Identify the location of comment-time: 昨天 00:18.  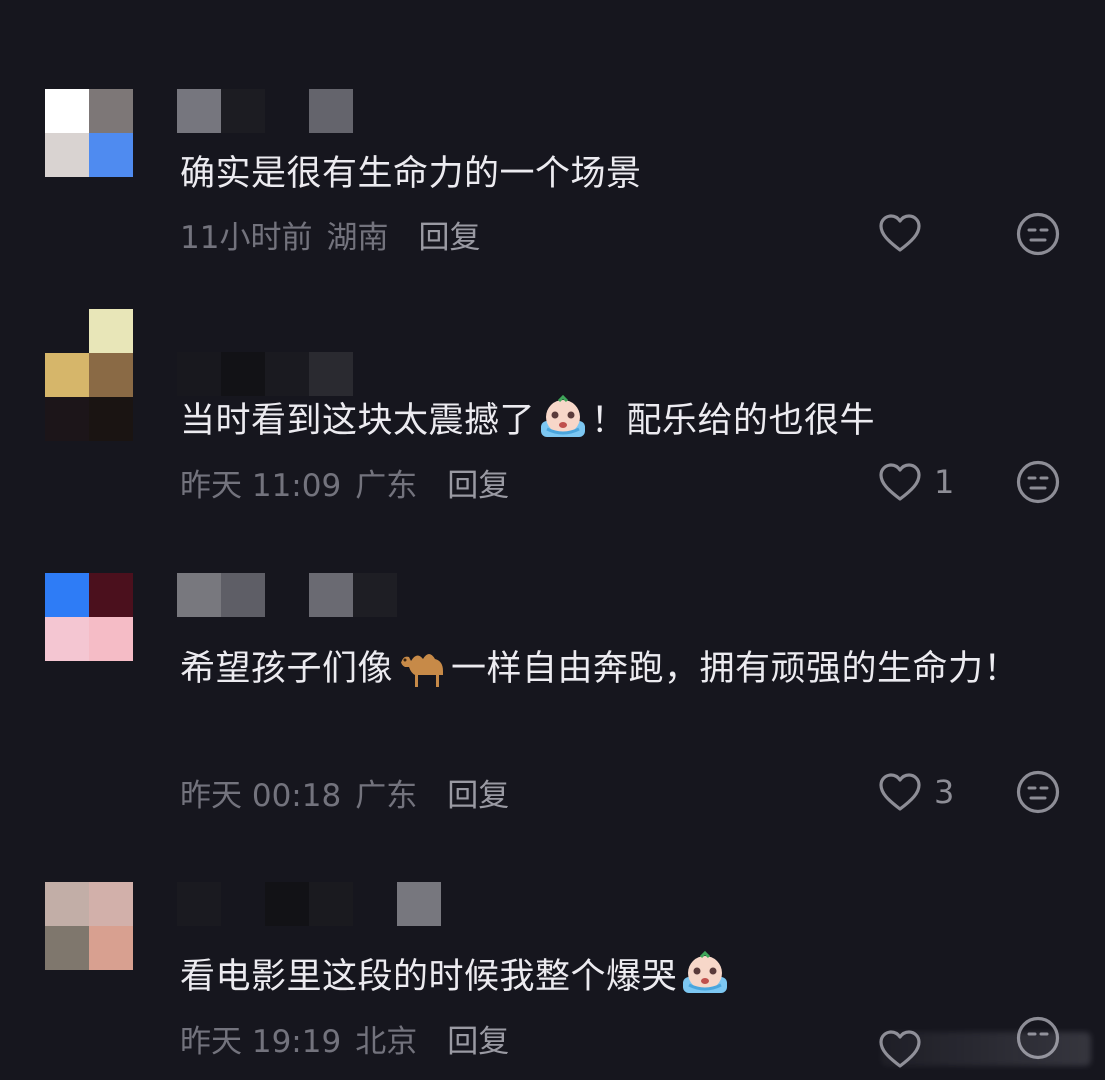
(261, 796).